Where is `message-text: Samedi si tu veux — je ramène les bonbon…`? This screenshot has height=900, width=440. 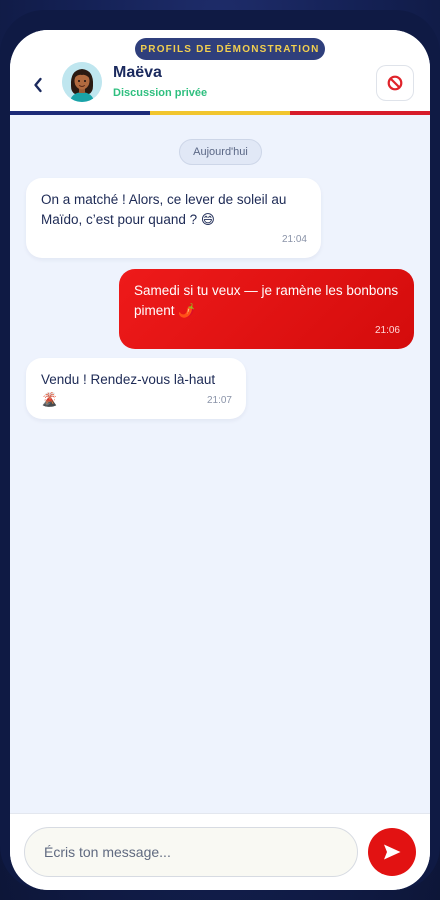
message-text: Samedi si tu veux — je ramène les bonbon… is located at coordinates (266, 300).